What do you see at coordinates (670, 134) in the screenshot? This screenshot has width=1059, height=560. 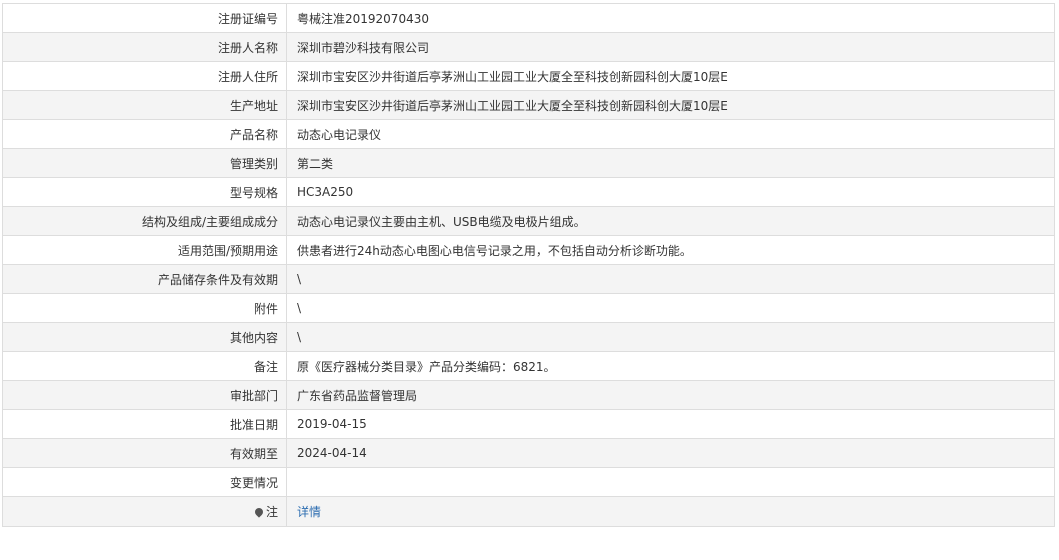 I see `field-value: 动态心电记录仪` at bounding box center [670, 134].